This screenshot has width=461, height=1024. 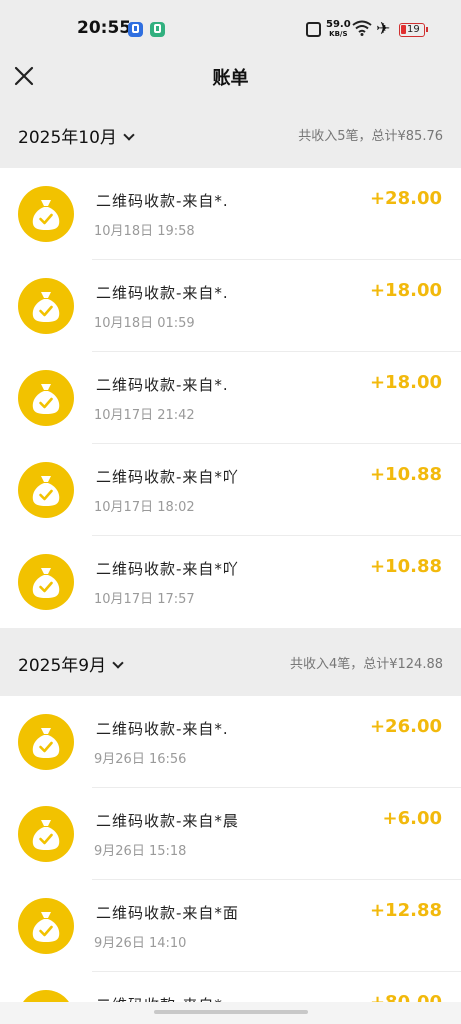 What do you see at coordinates (167, 913) in the screenshot?
I see `transaction-title: 二维码收款-来自*面` at bounding box center [167, 913].